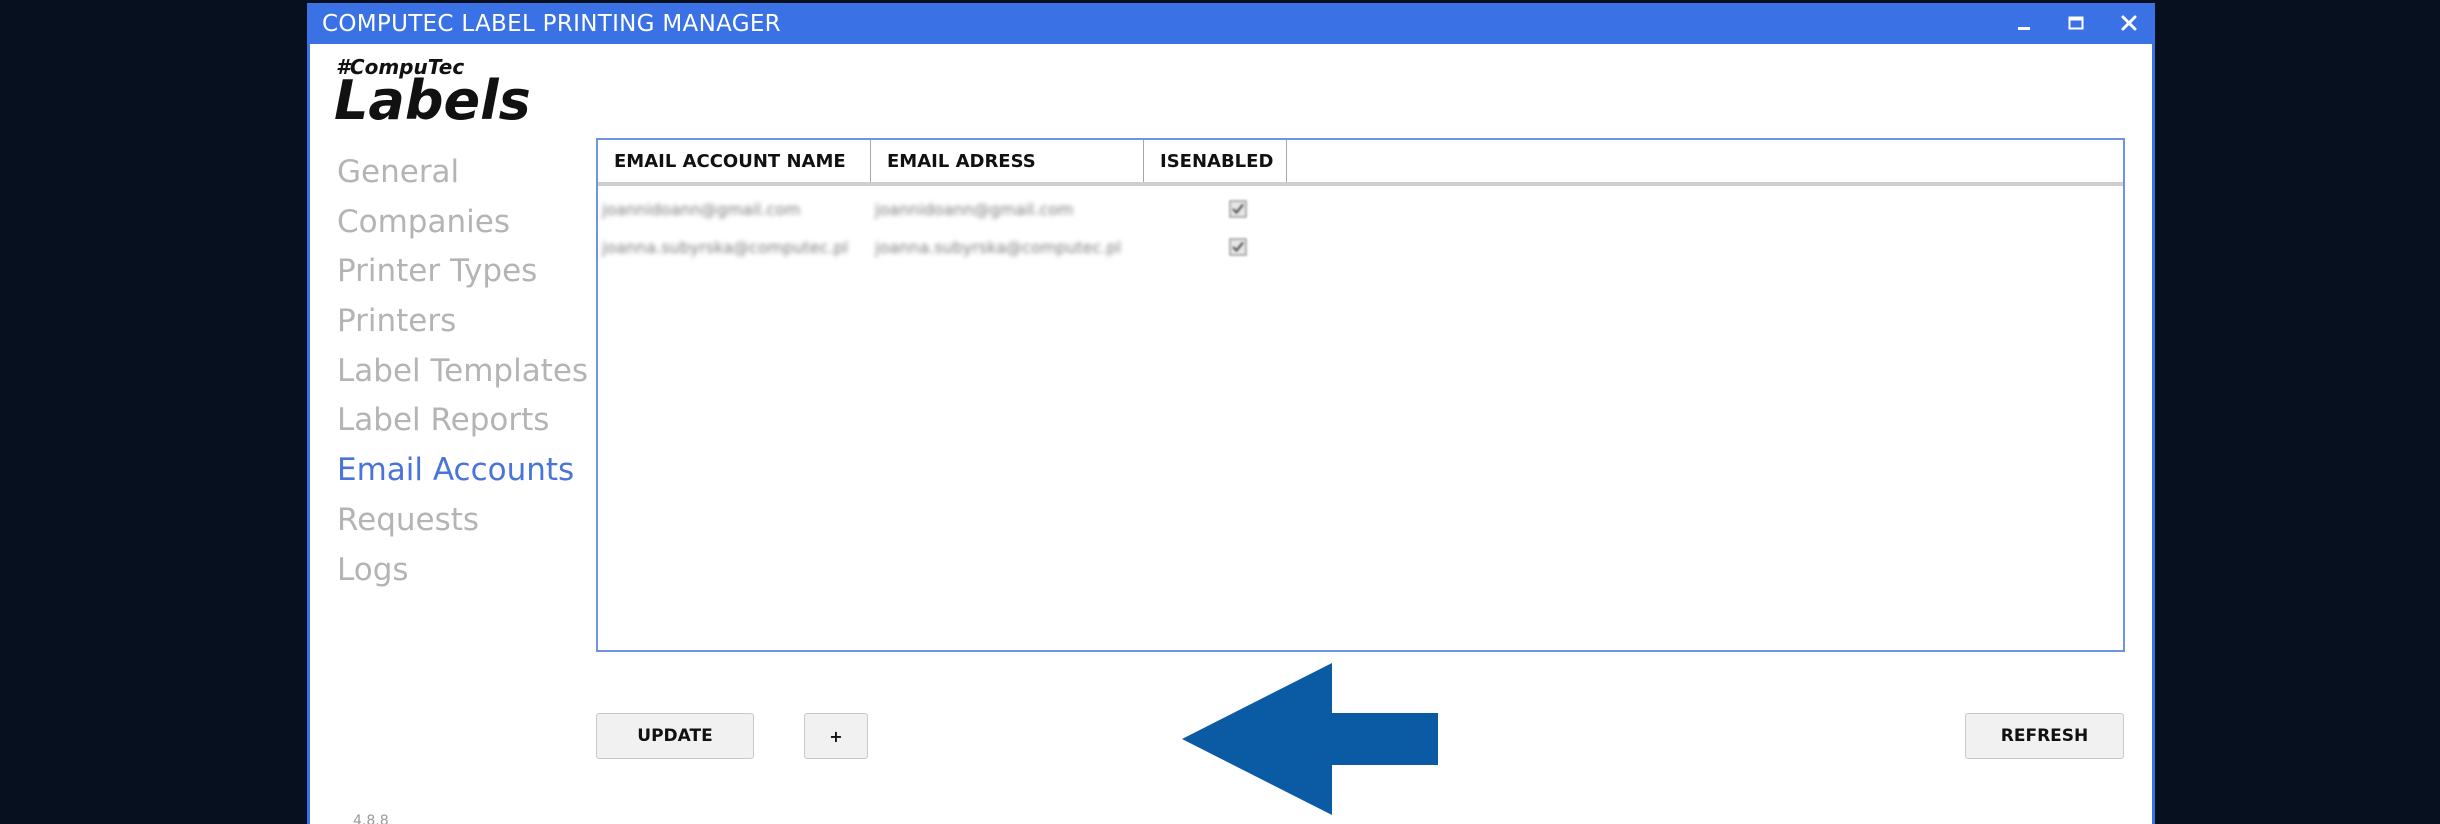 This screenshot has width=2440, height=824. I want to click on window-title: COMPUTEC LABEL PRINTING MANAGER, so click(551, 24).